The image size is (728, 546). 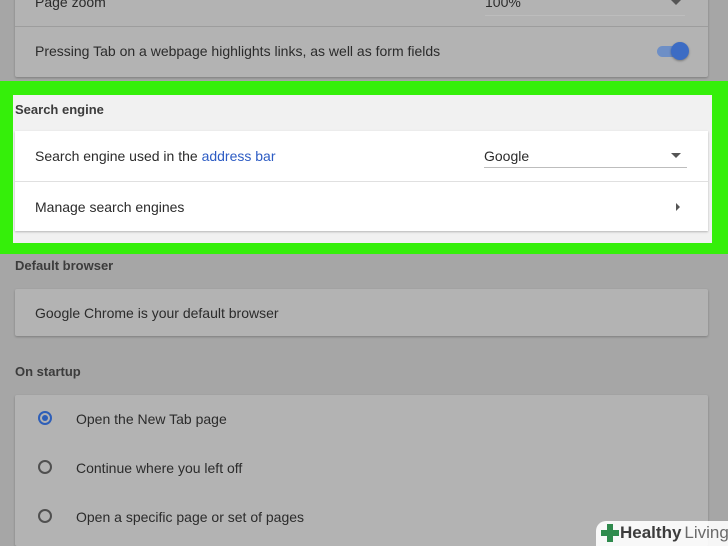 What do you see at coordinates (190, 517) in the screenshot?
I see `startup-option-label: Open a specific page or set of pages` at bounding box center [190, 517].